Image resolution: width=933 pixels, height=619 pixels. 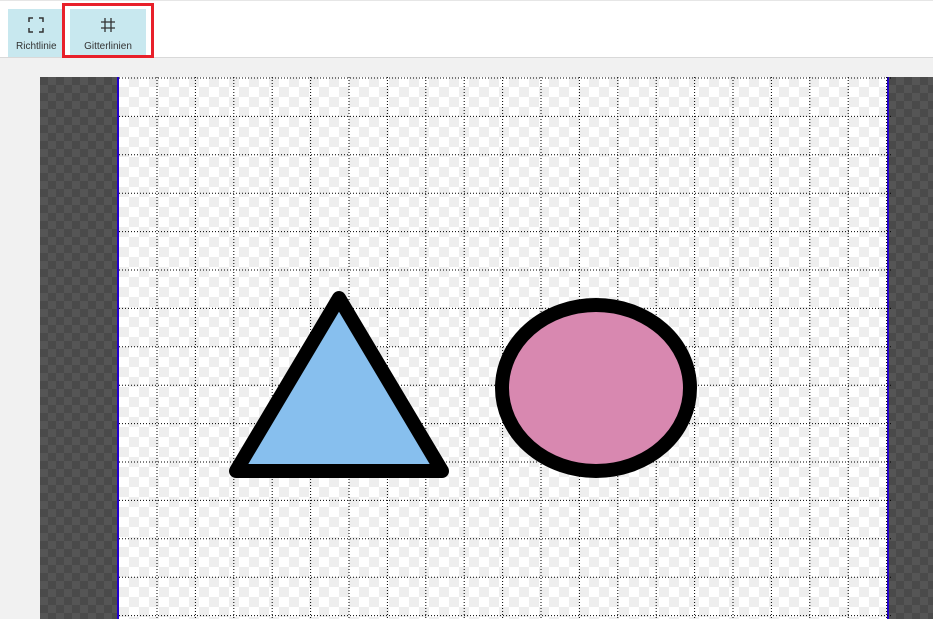 What do you see at coordinates (339, 384) in the screenshot?
I see `triangle-shape` at bounding box center [339, 384].